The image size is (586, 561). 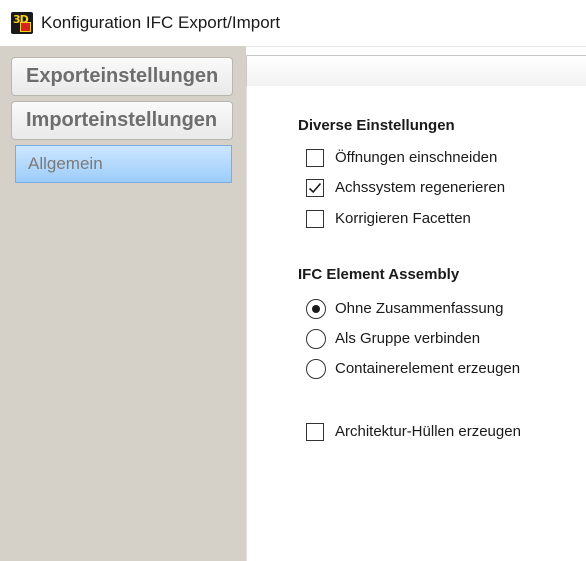 What do you see at coordinates (419, 308) in the screenshot?
I see `radio-label: Ohne Zusammenfassung` at bounding box center [419, 308].